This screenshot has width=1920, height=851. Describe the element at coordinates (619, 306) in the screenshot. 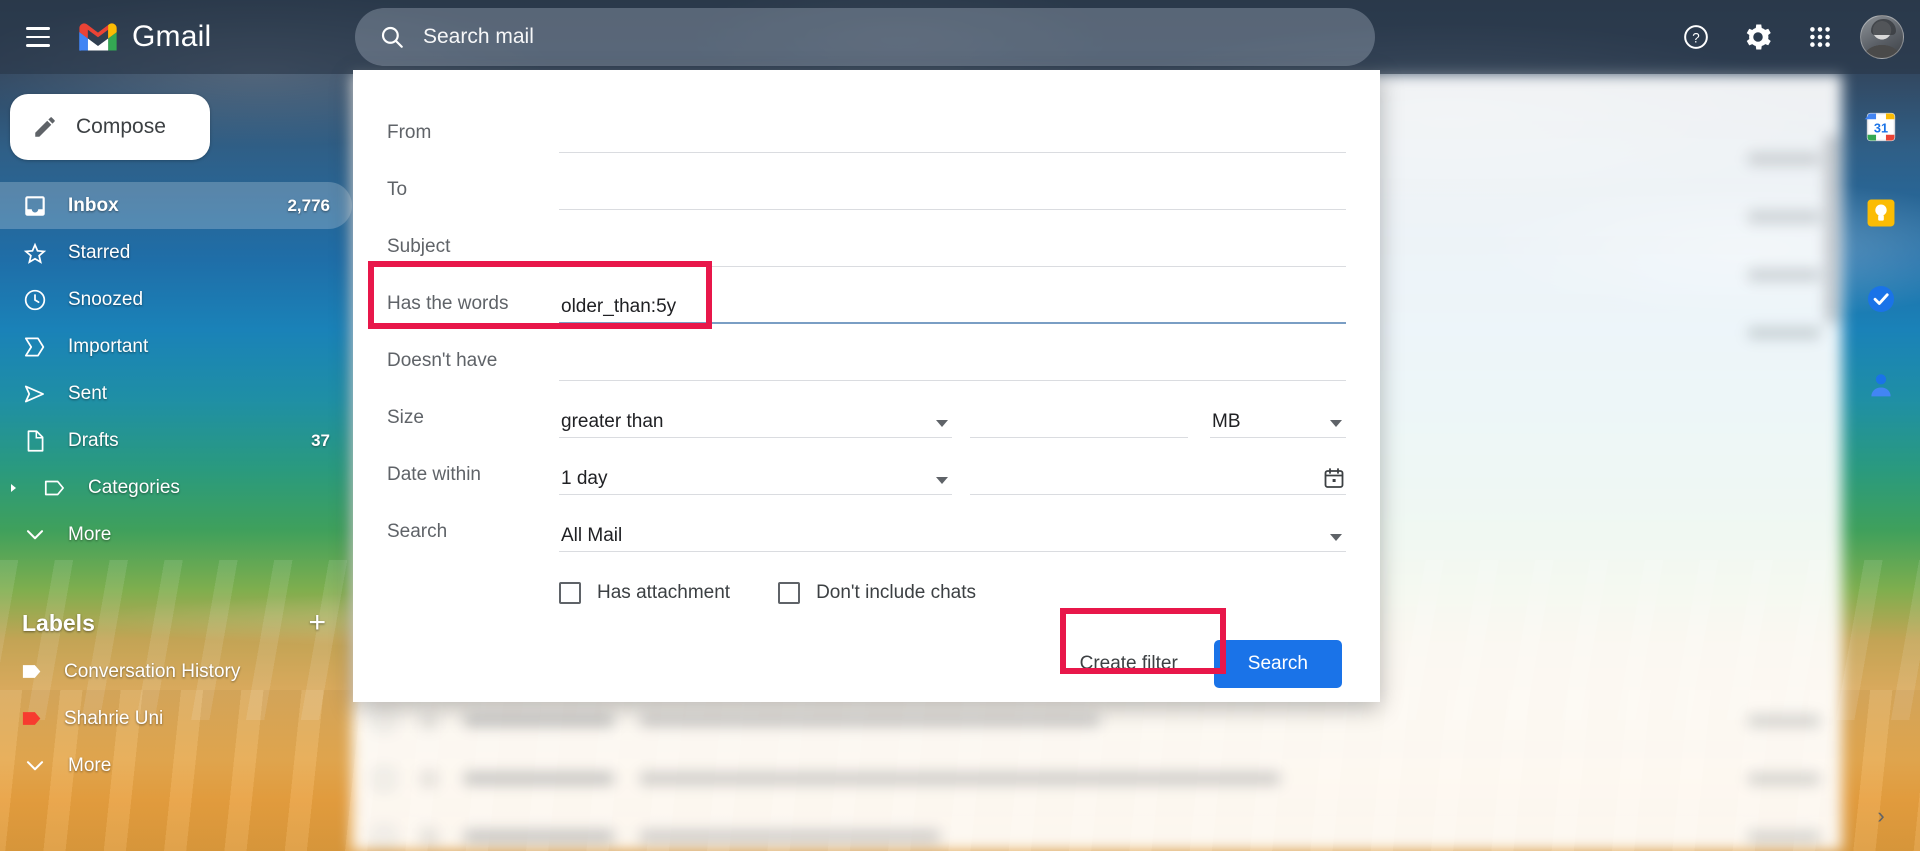

I see `has-the-words-value: older_than:5y` at that location.